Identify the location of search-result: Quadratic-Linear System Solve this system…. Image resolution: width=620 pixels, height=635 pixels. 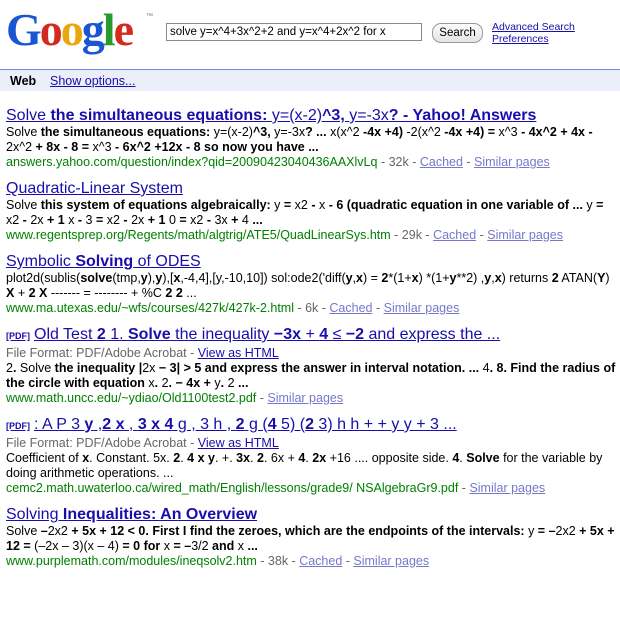
(311, 211).